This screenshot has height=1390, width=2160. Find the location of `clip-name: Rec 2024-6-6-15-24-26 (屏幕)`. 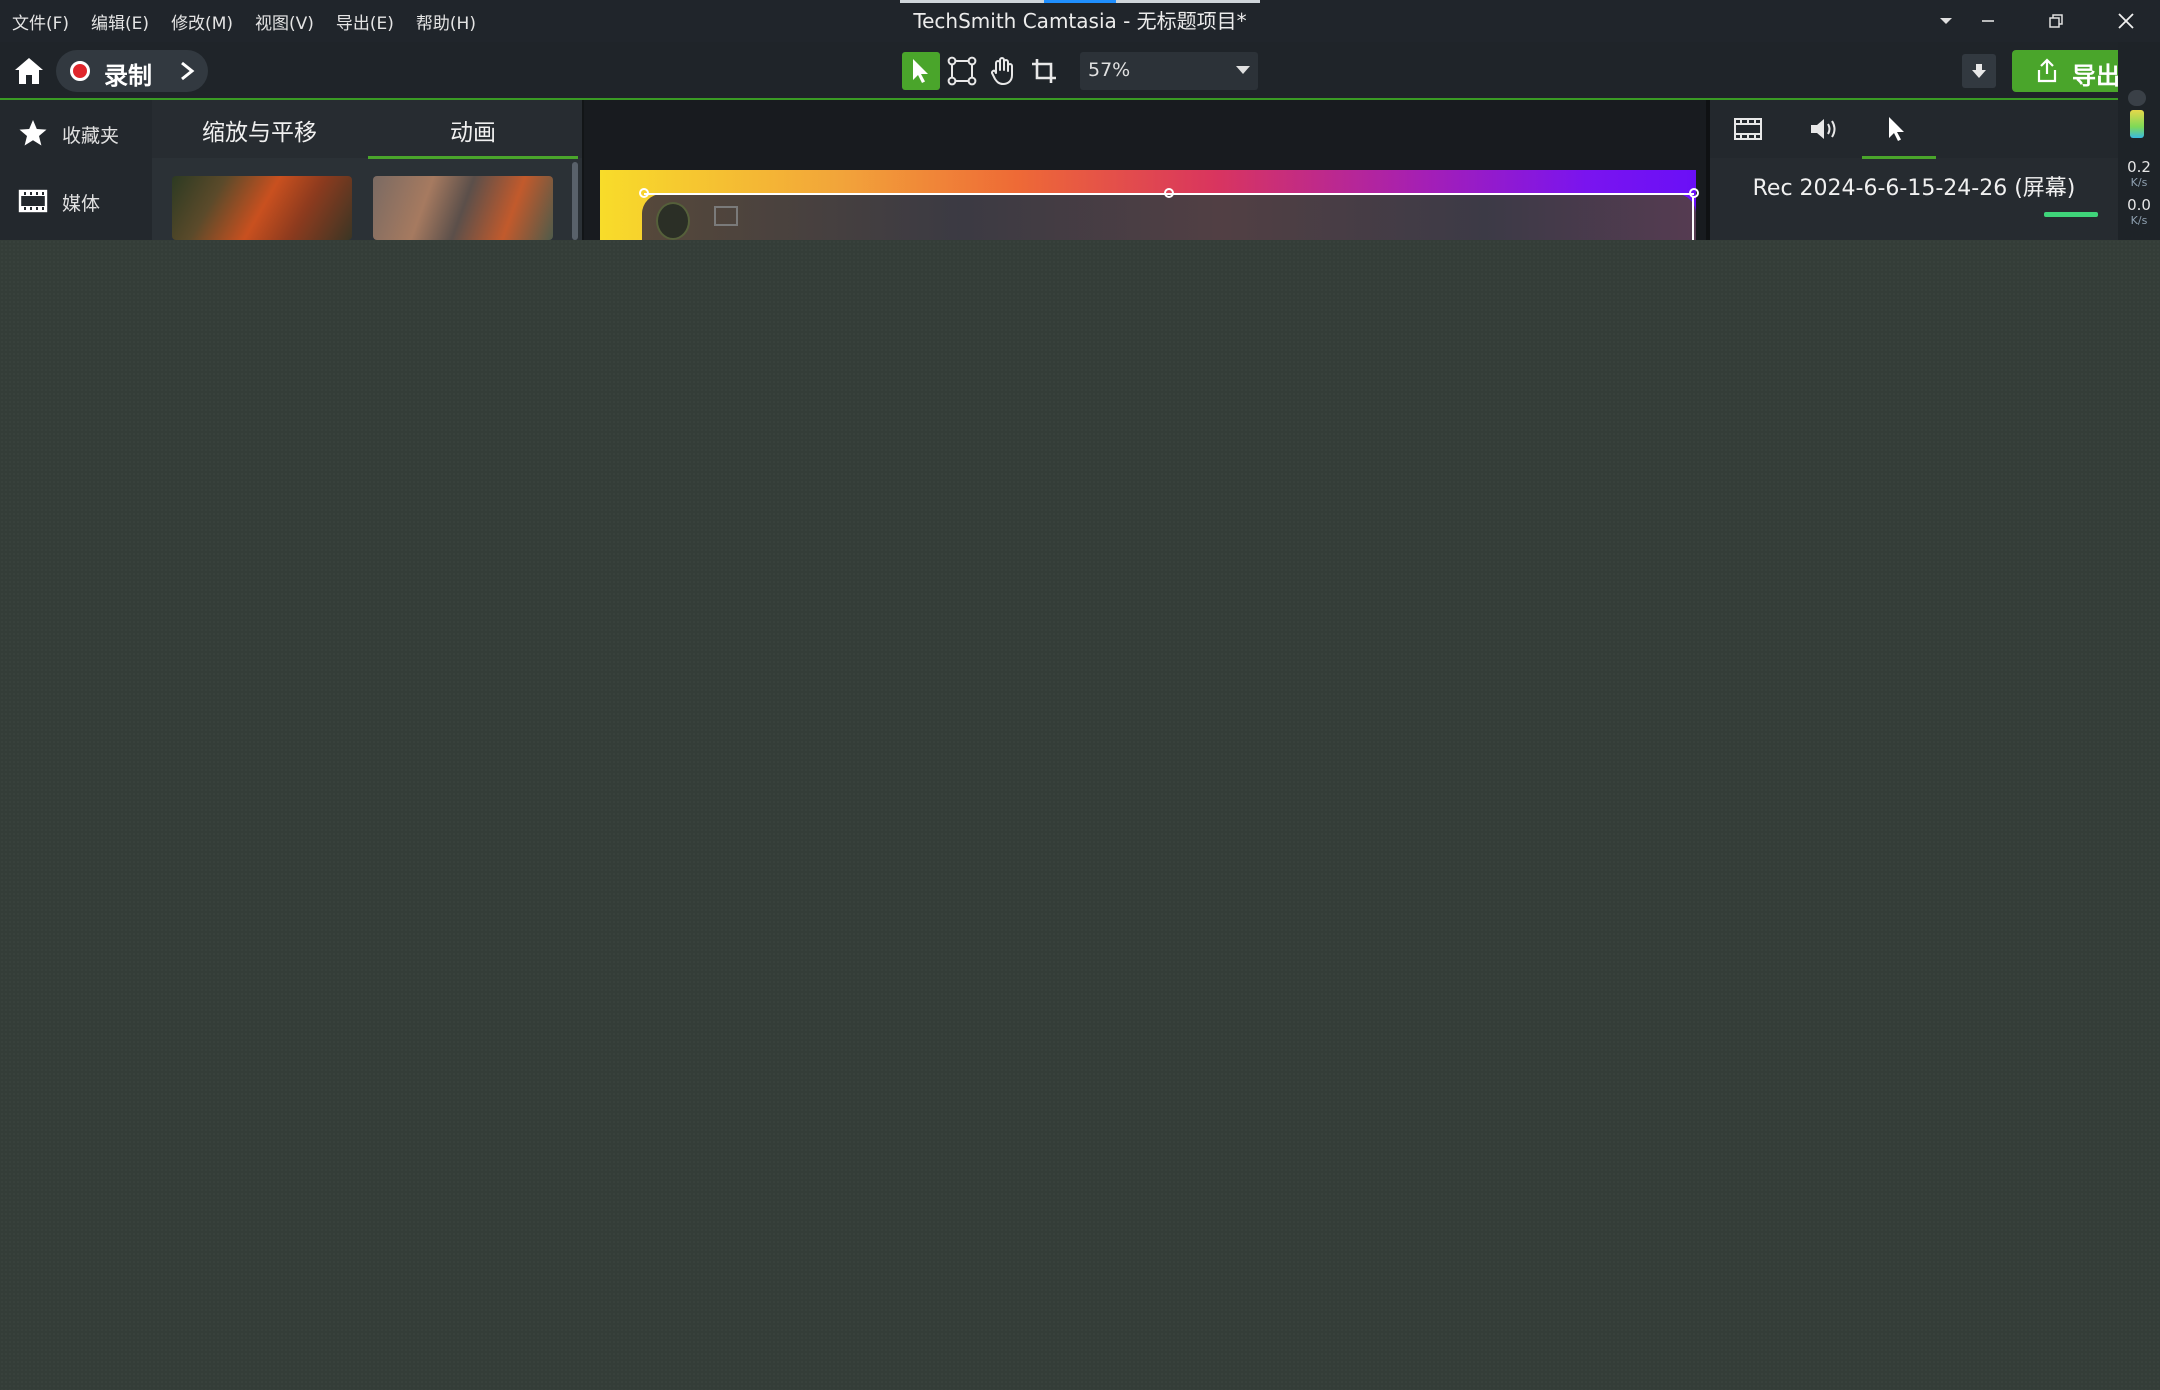

clip-name: Rec 2024-6-6-15-24-26 (屏幕) is located at coordinates (1914, 188).